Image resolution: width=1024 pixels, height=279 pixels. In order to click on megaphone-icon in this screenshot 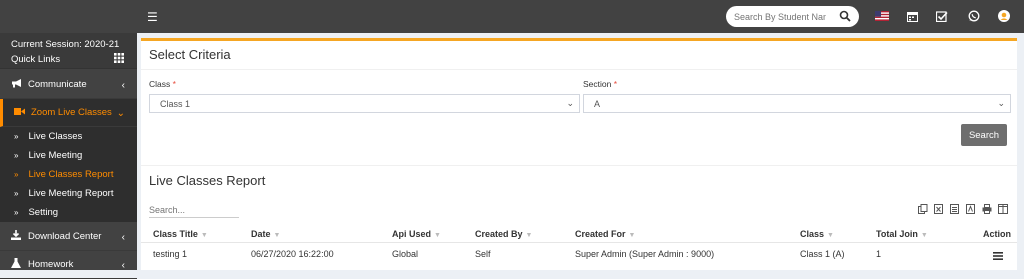, I will do `click(16, 84)`.